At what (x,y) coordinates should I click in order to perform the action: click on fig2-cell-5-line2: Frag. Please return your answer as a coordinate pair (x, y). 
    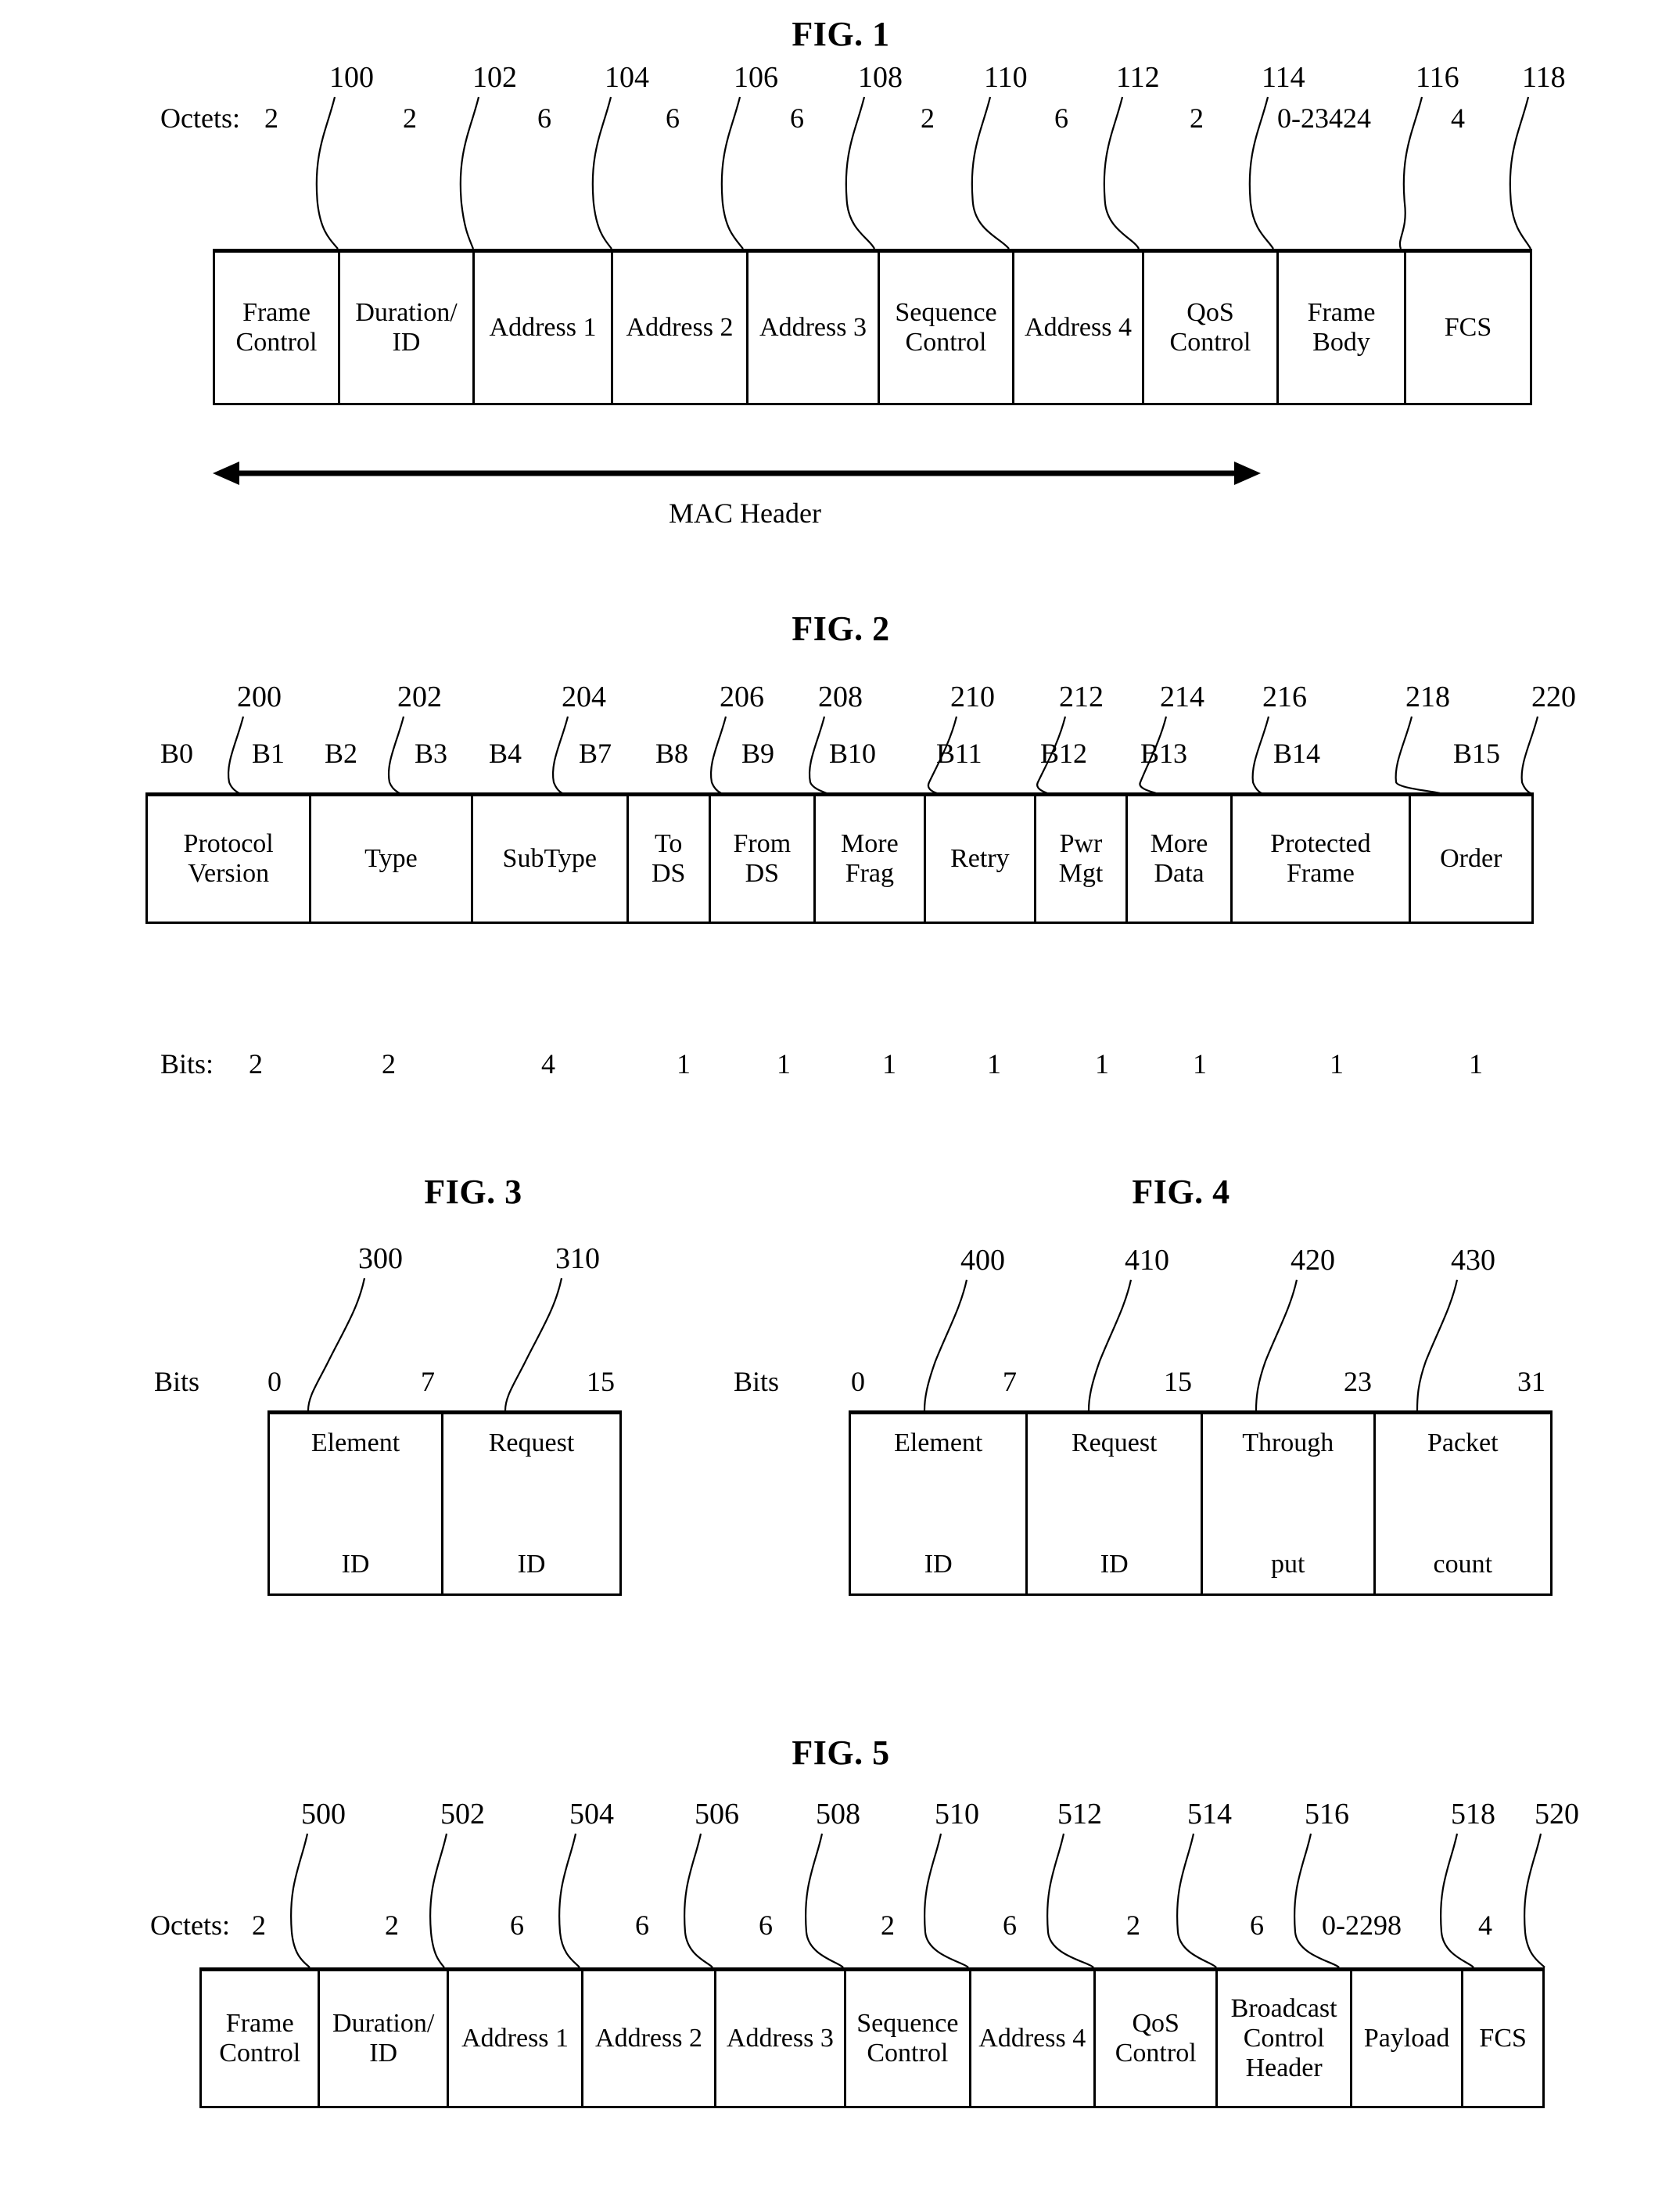
    Looking at the image, I should click on (870, 874).